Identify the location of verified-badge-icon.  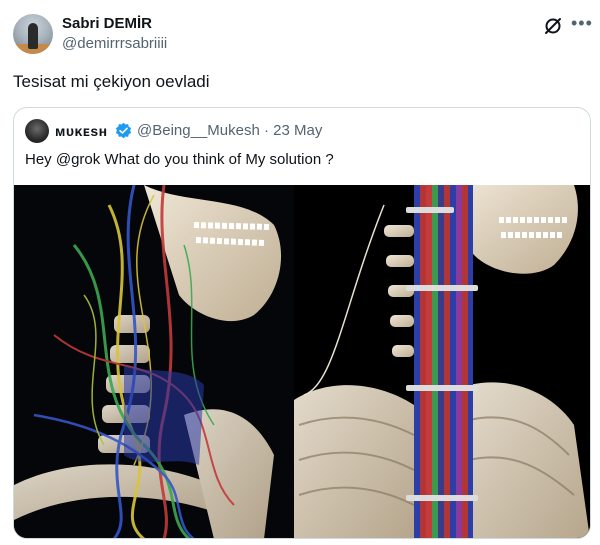
(123, 130).